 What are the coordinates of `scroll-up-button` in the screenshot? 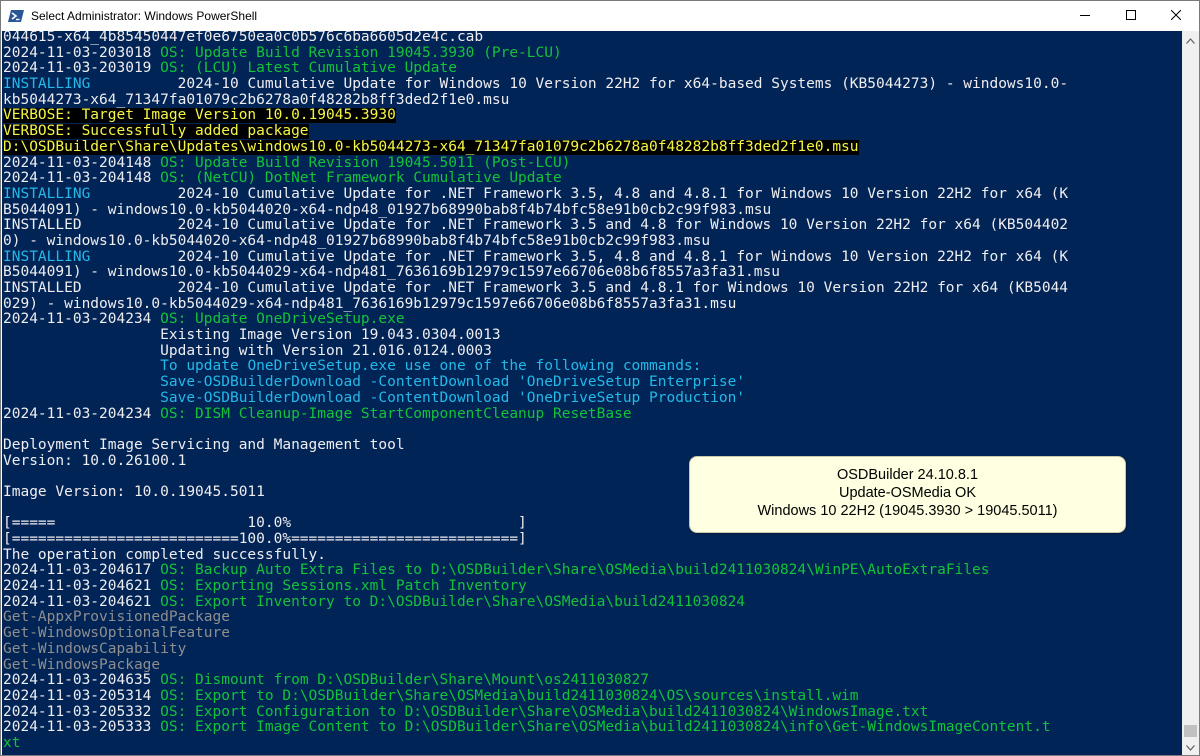 It's located at (1190, 39).